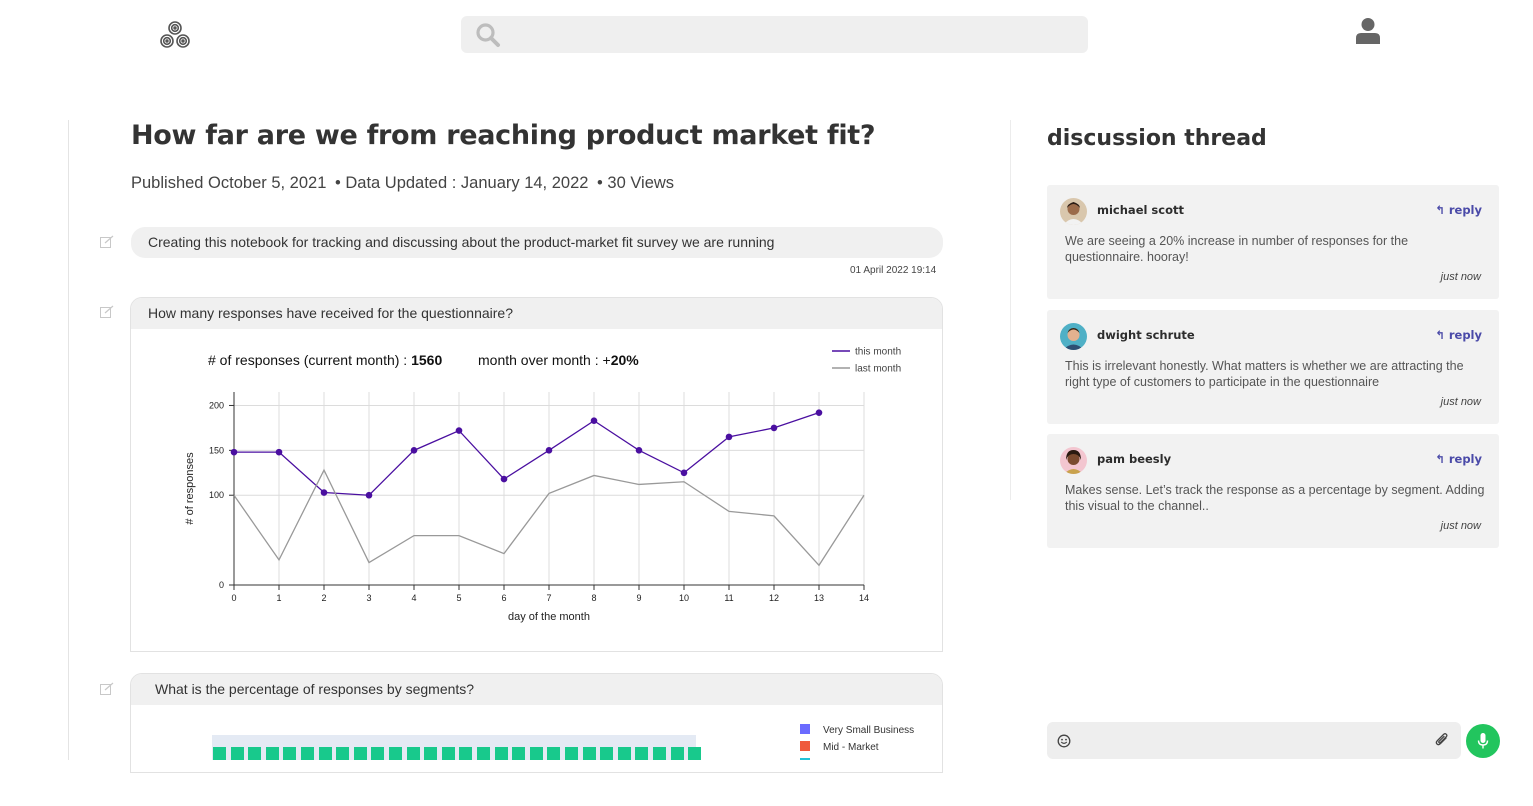 Image resolution: width=1533 pixels, height=806 pixels. Describe the element at coordinates (229, 183) in the screenshot. I see `published-date: Published October 5, 2021` at that location.